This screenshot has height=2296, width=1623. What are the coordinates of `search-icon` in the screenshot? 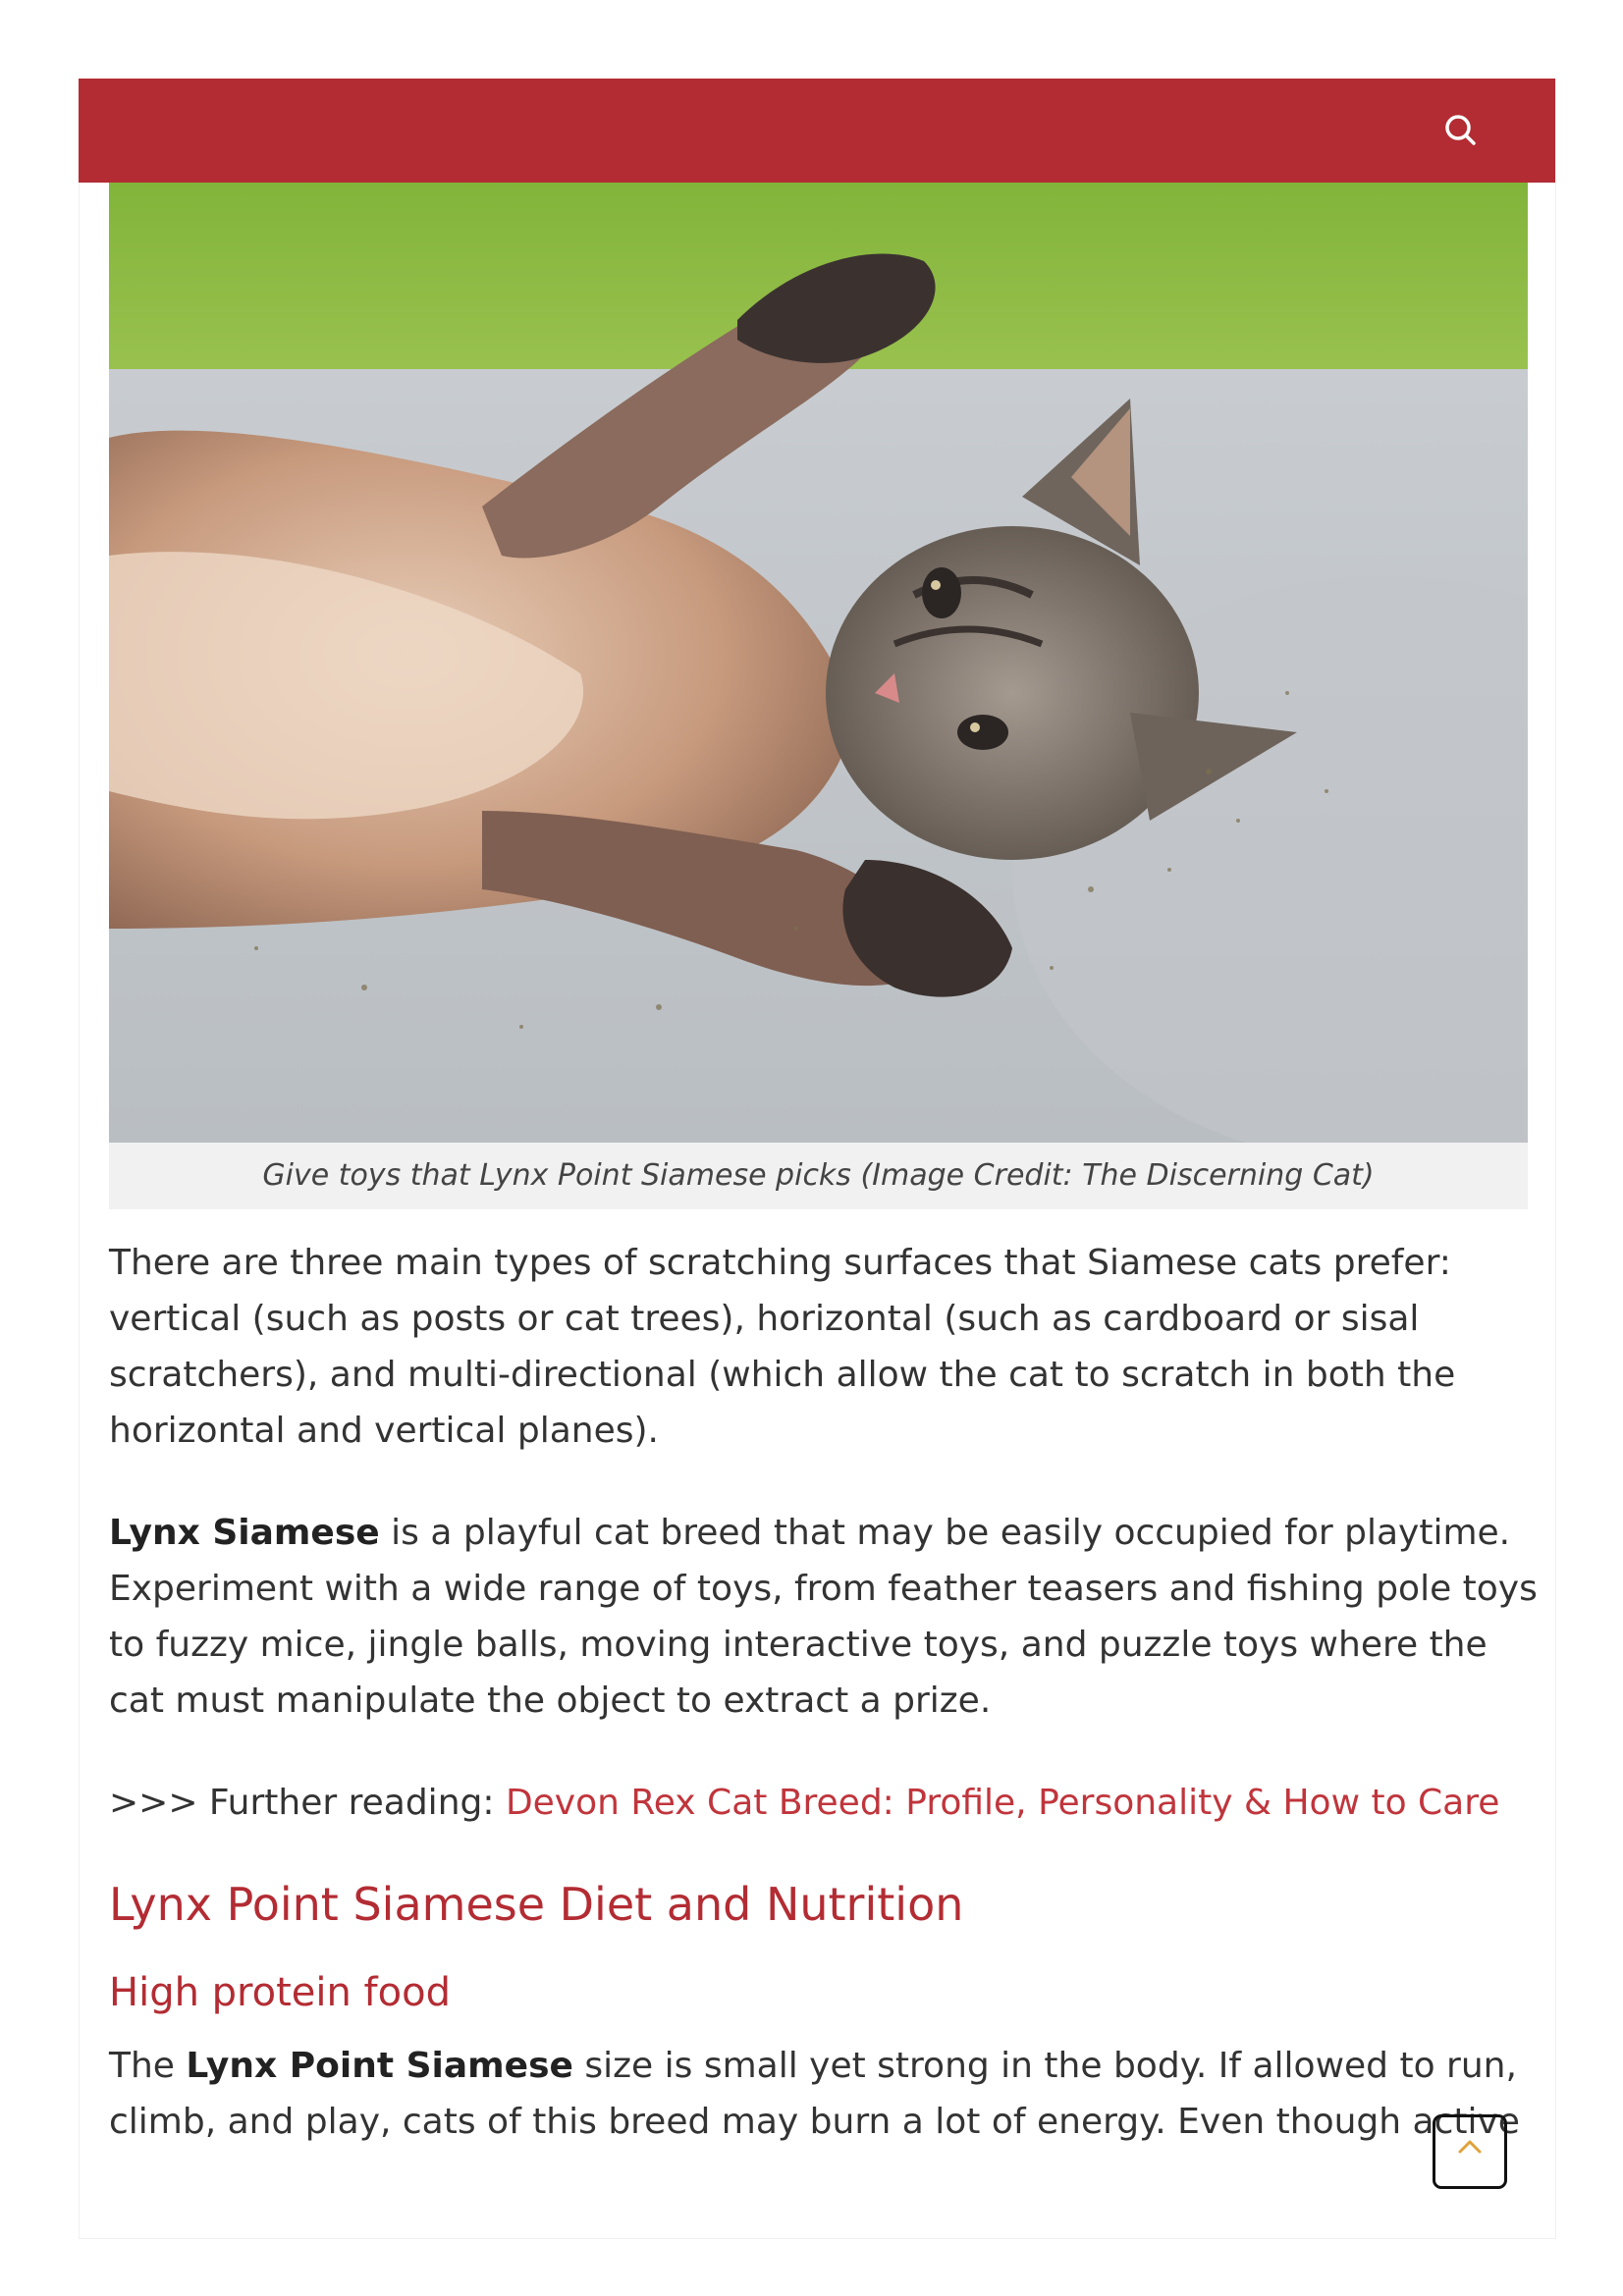 It's located at (1460, 130).